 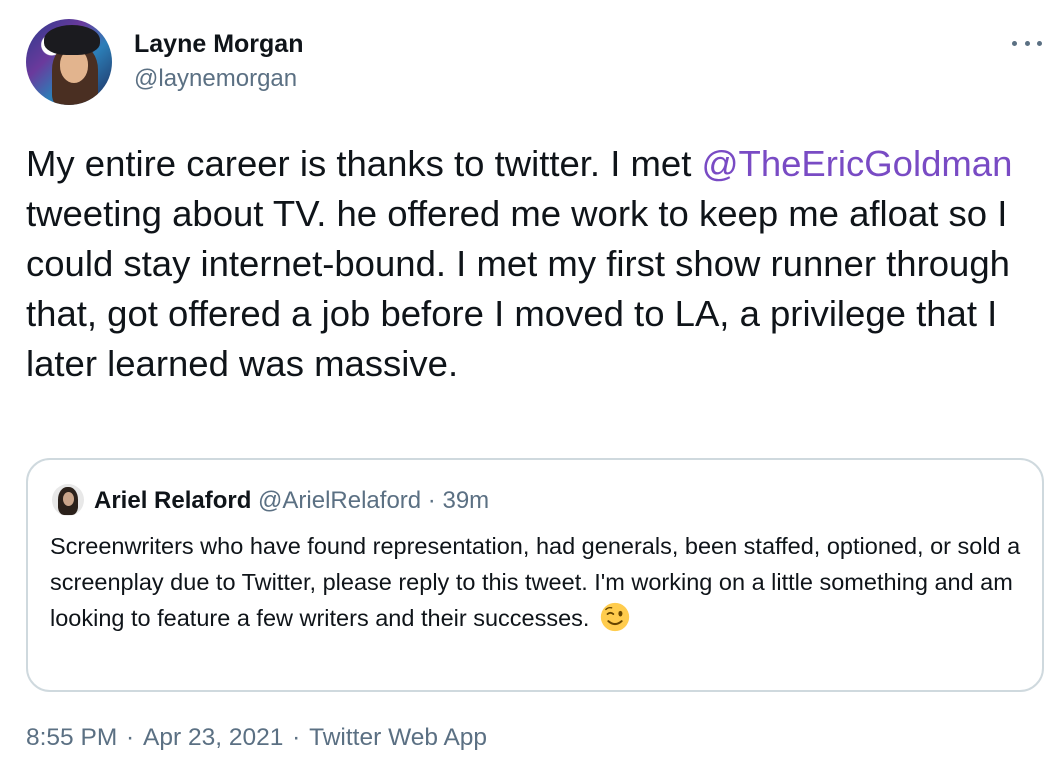 I want to click on more-options-icon, so click(x=1027, y=43).